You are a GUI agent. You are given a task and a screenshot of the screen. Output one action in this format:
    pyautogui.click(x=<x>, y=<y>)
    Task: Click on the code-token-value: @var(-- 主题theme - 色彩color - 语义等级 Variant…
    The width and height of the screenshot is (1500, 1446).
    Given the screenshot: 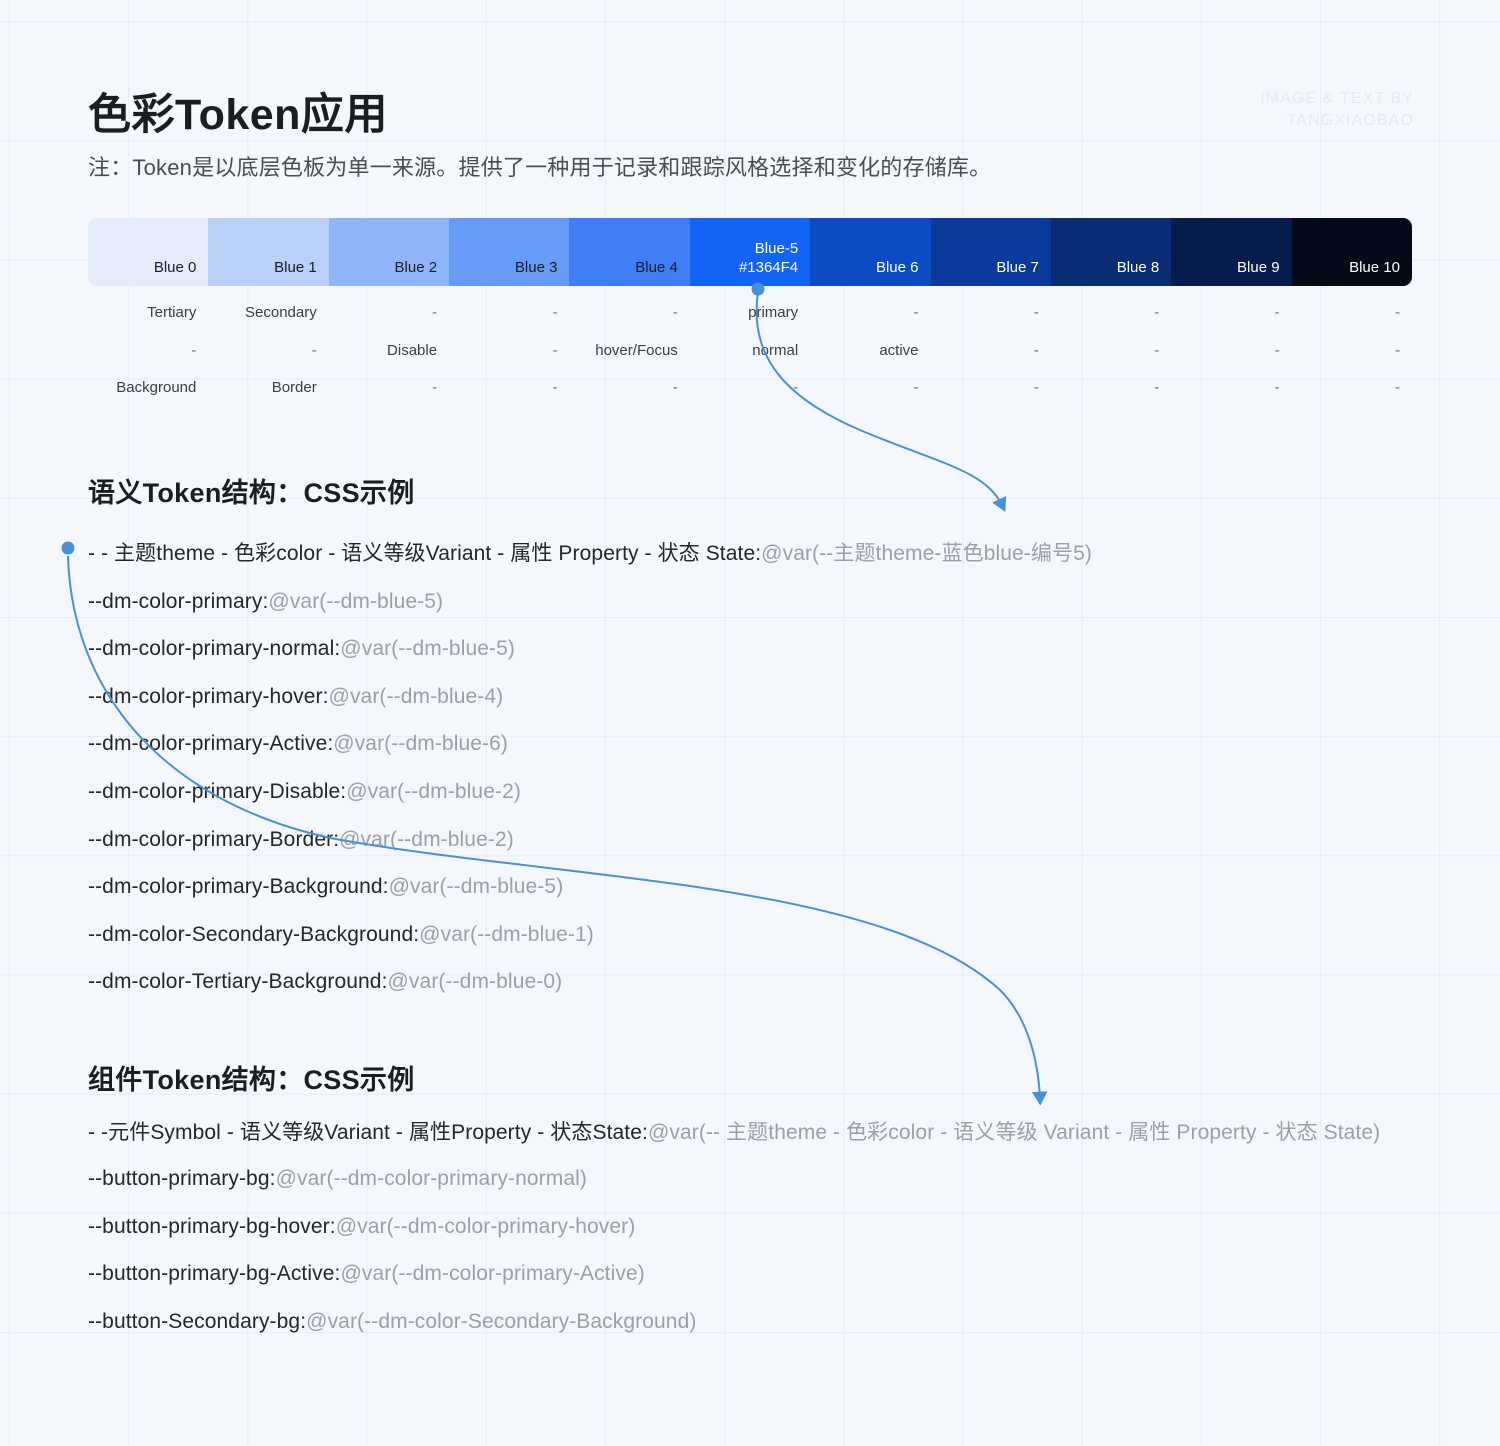 What is the action you would take?
    pyautogui.click(x=1014, y=1132)
    